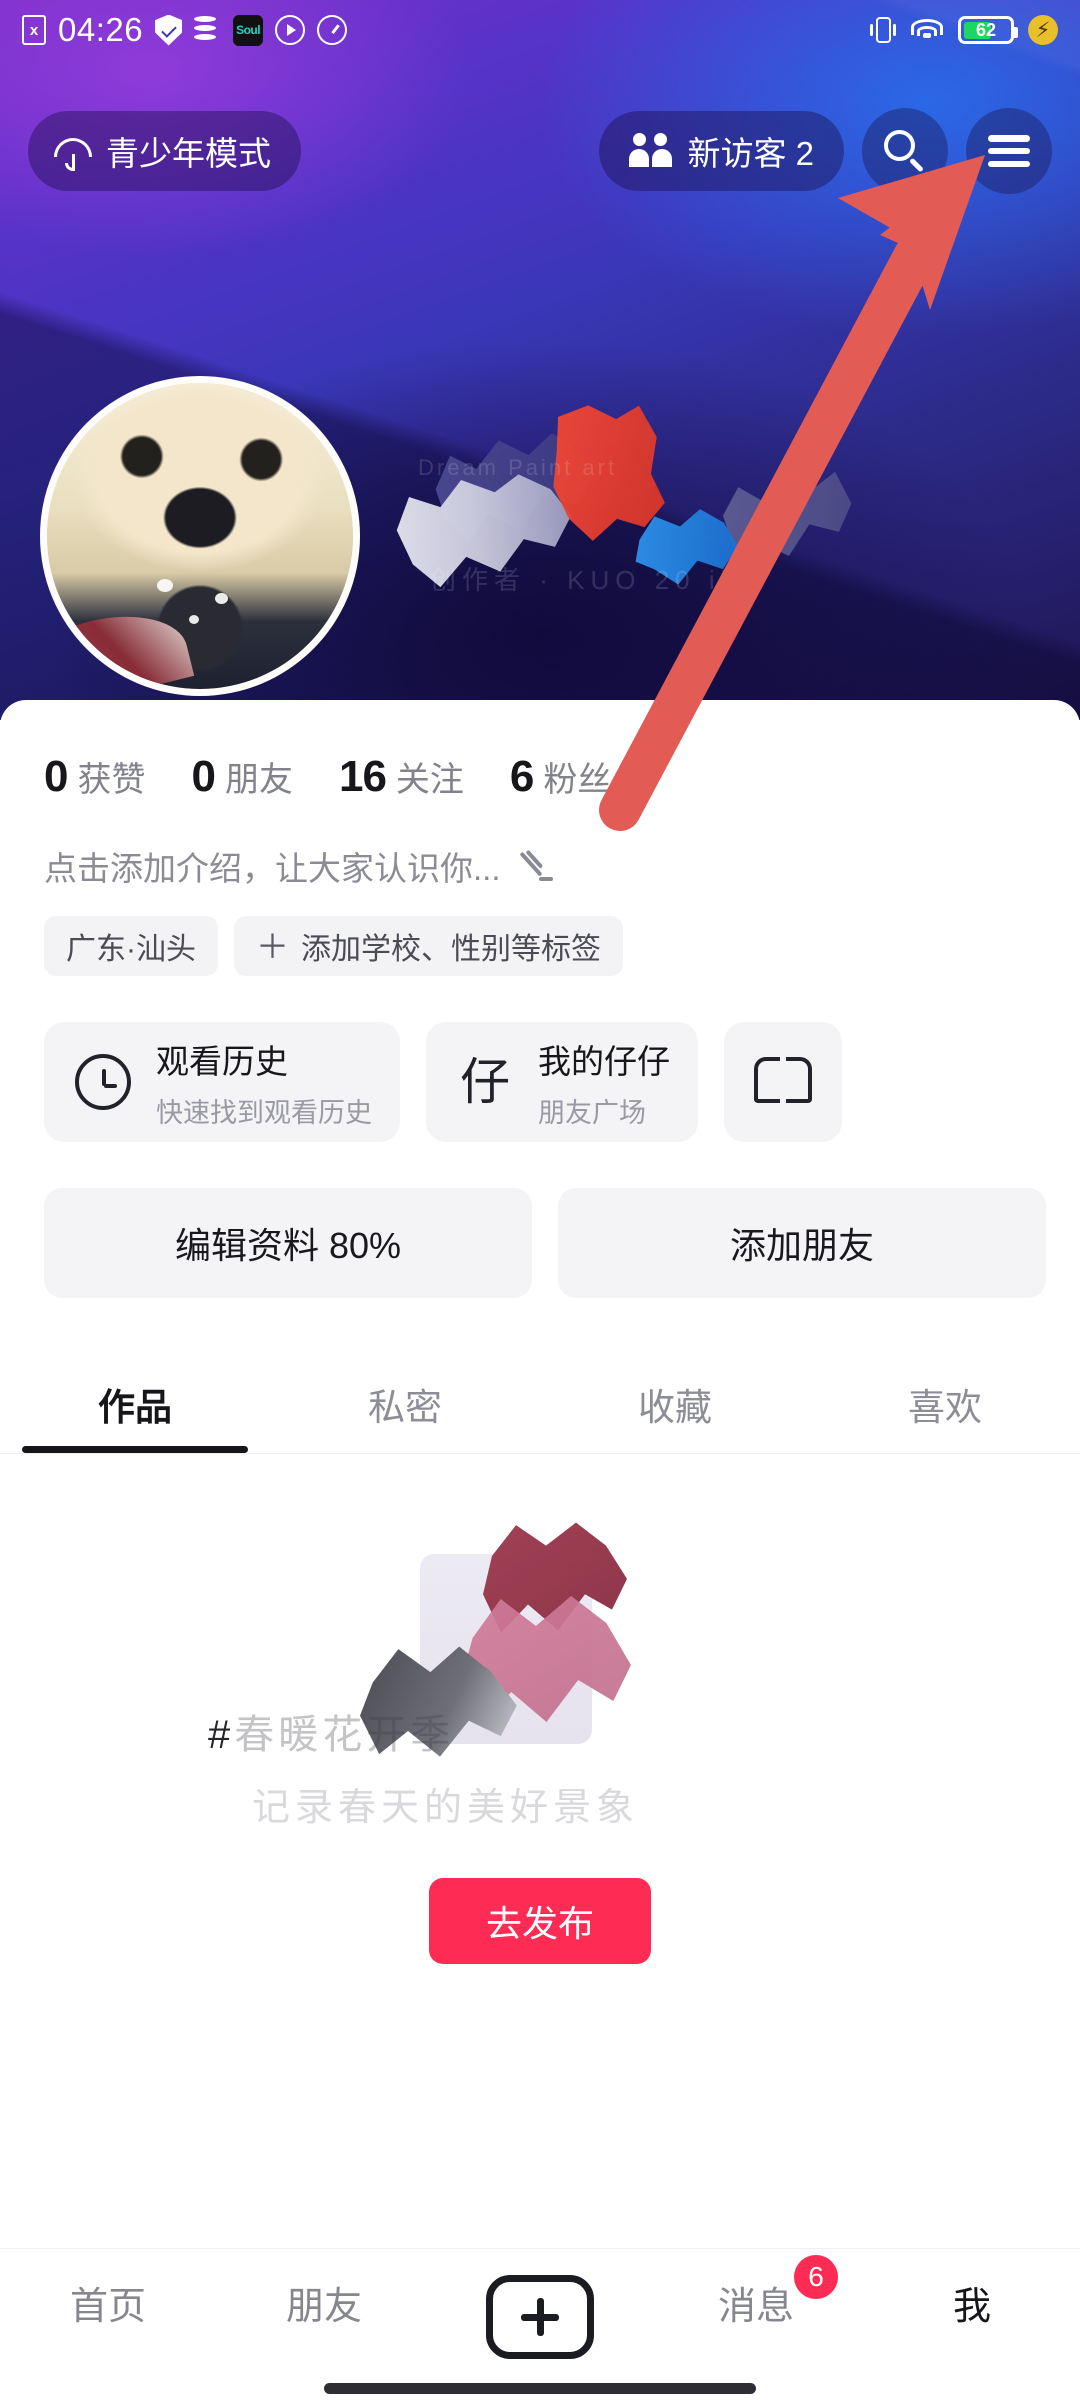 The width and height of the screenshot is (1080, 2408). Describe the element at coordinates (522, 776) in the screenshot. I see `stat-value: 6` at that location.